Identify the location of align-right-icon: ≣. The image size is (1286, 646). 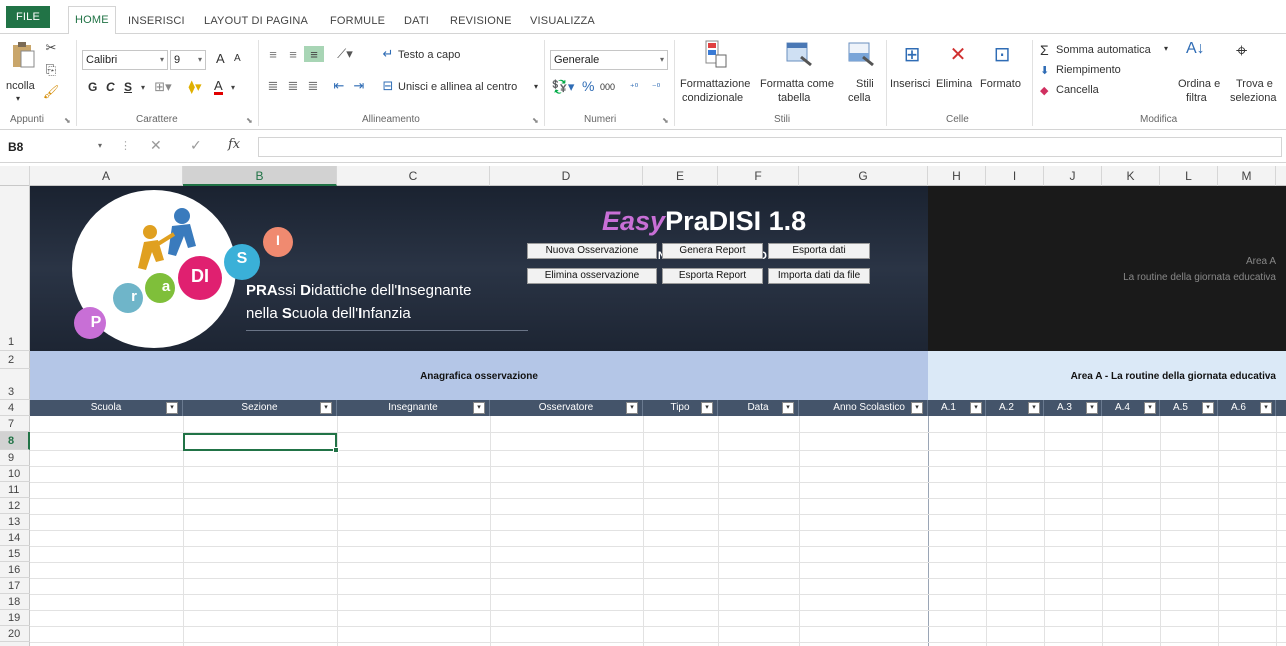
(313, 86).